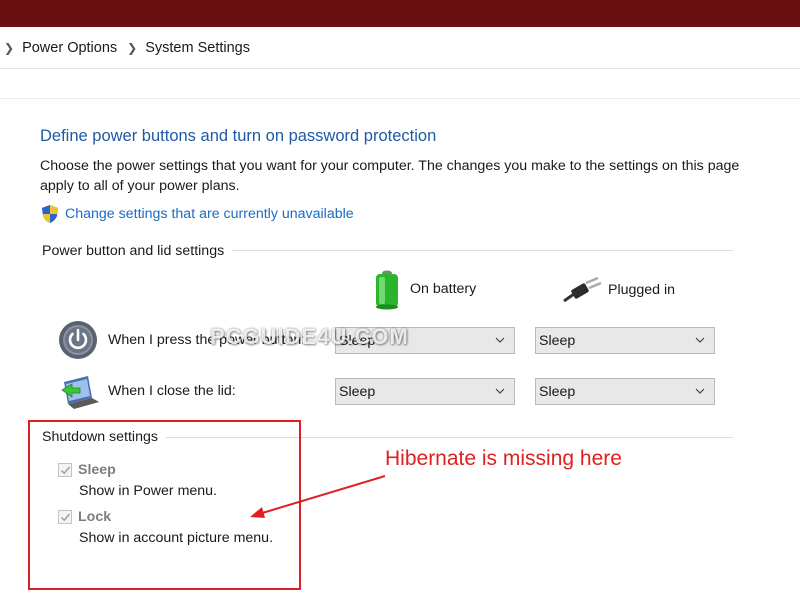 This screenshot has height=610, width=800. What do you see at coordinates (197, 48) in the screenshot?
I see `breadcrumb-system-settings: System Settings` at bounding box center [197, 48].